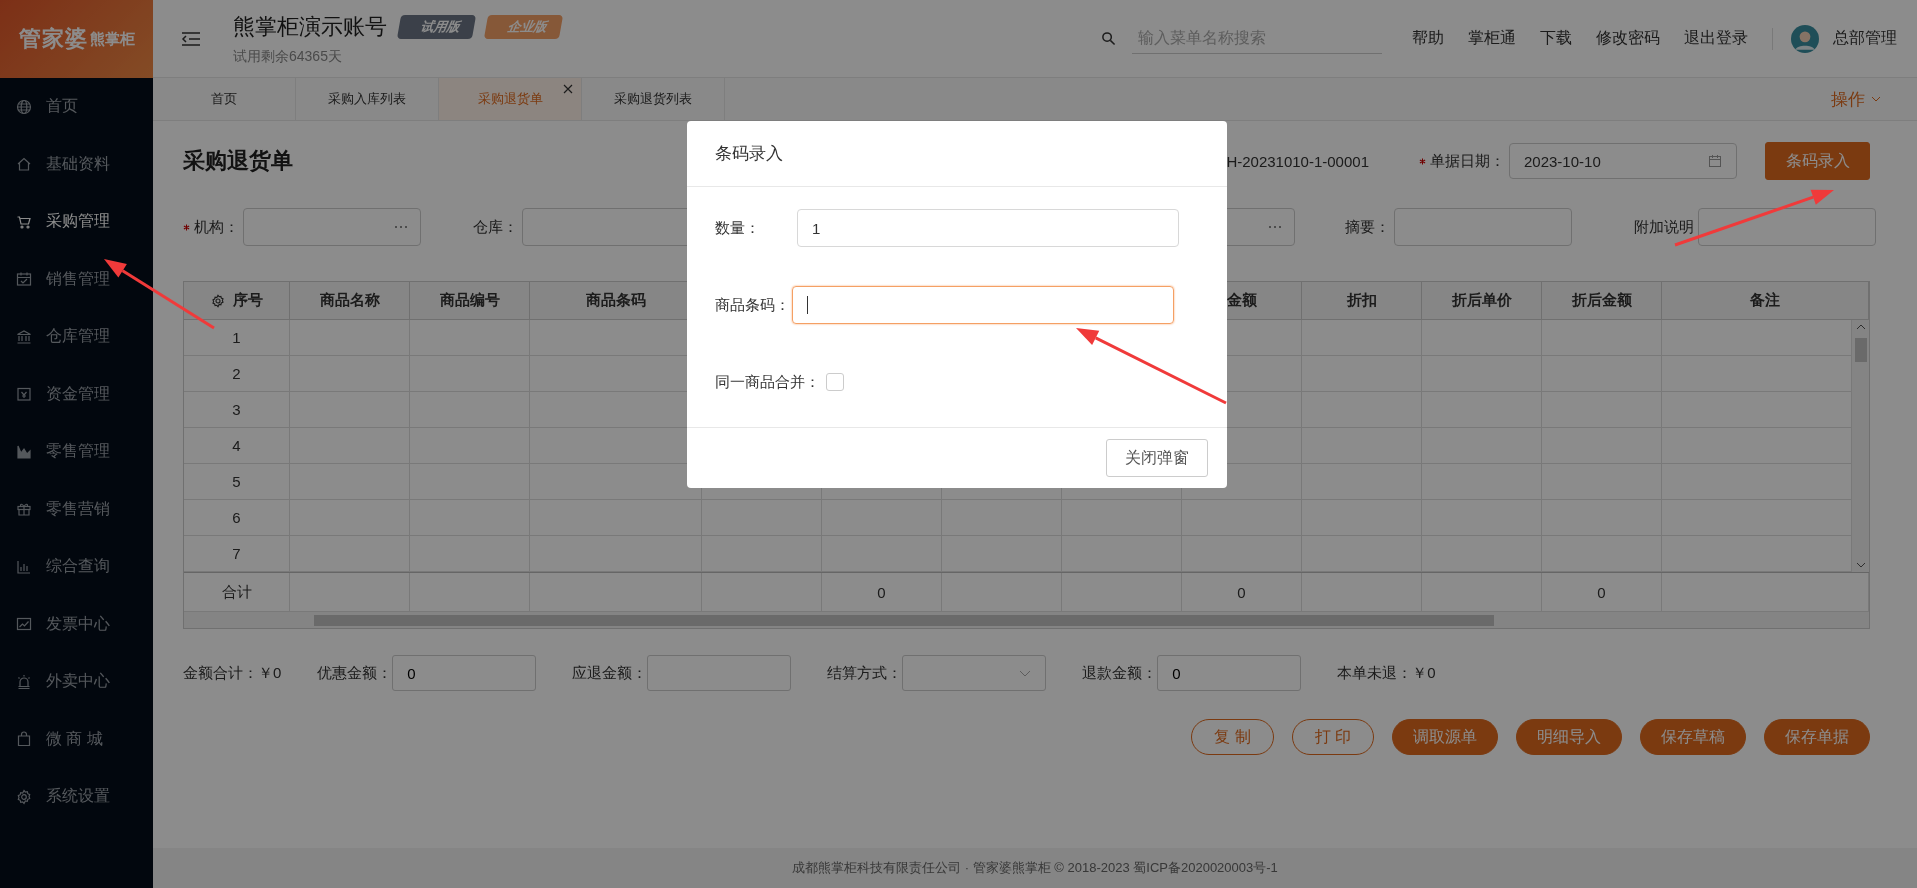  Describe the element at coordinates (1035, 868) in the screenshot. I see `copyright-text: 成都熊掌柜科技有限责任公司 · 管家婆熊掌柜 © 2018-2023 蜀ICP备2020020003号-1` at that location.